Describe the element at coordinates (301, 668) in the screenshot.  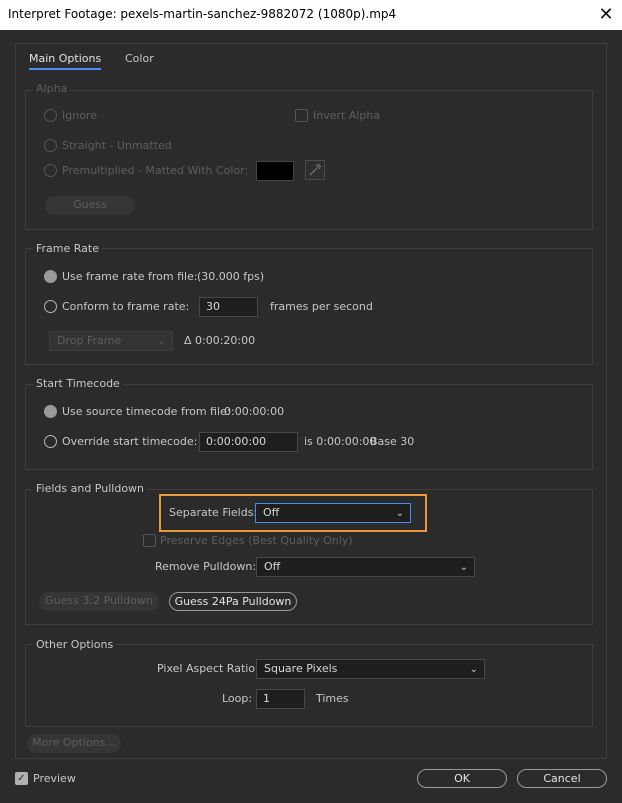
I see `pixel-aspect-value: Square Pixels` at that location.